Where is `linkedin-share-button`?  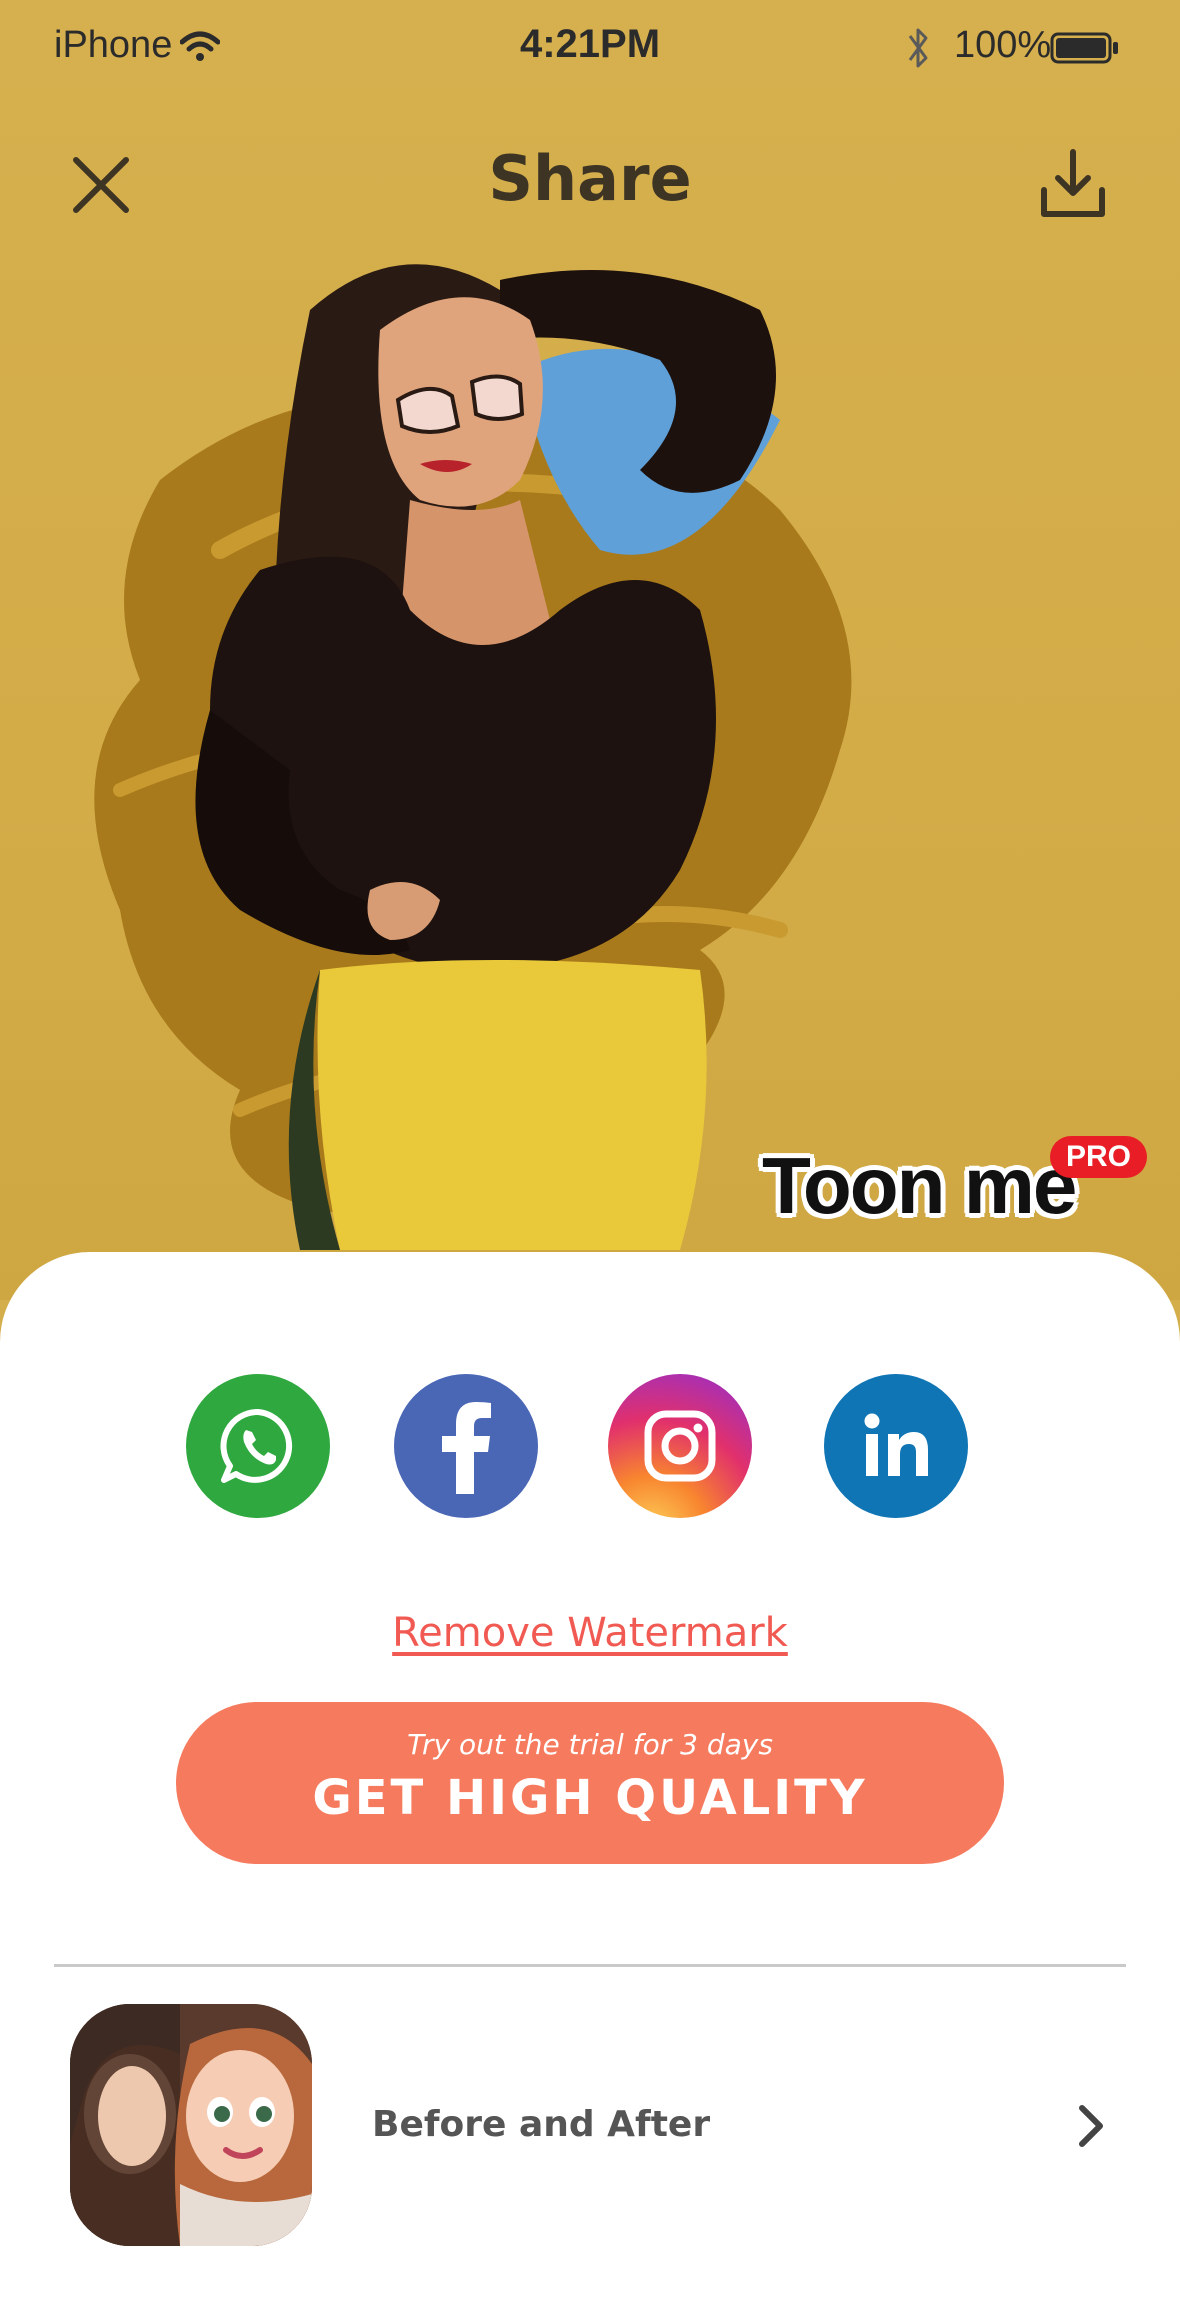 linkedin-share-button is located at coordinates (896, 1446).